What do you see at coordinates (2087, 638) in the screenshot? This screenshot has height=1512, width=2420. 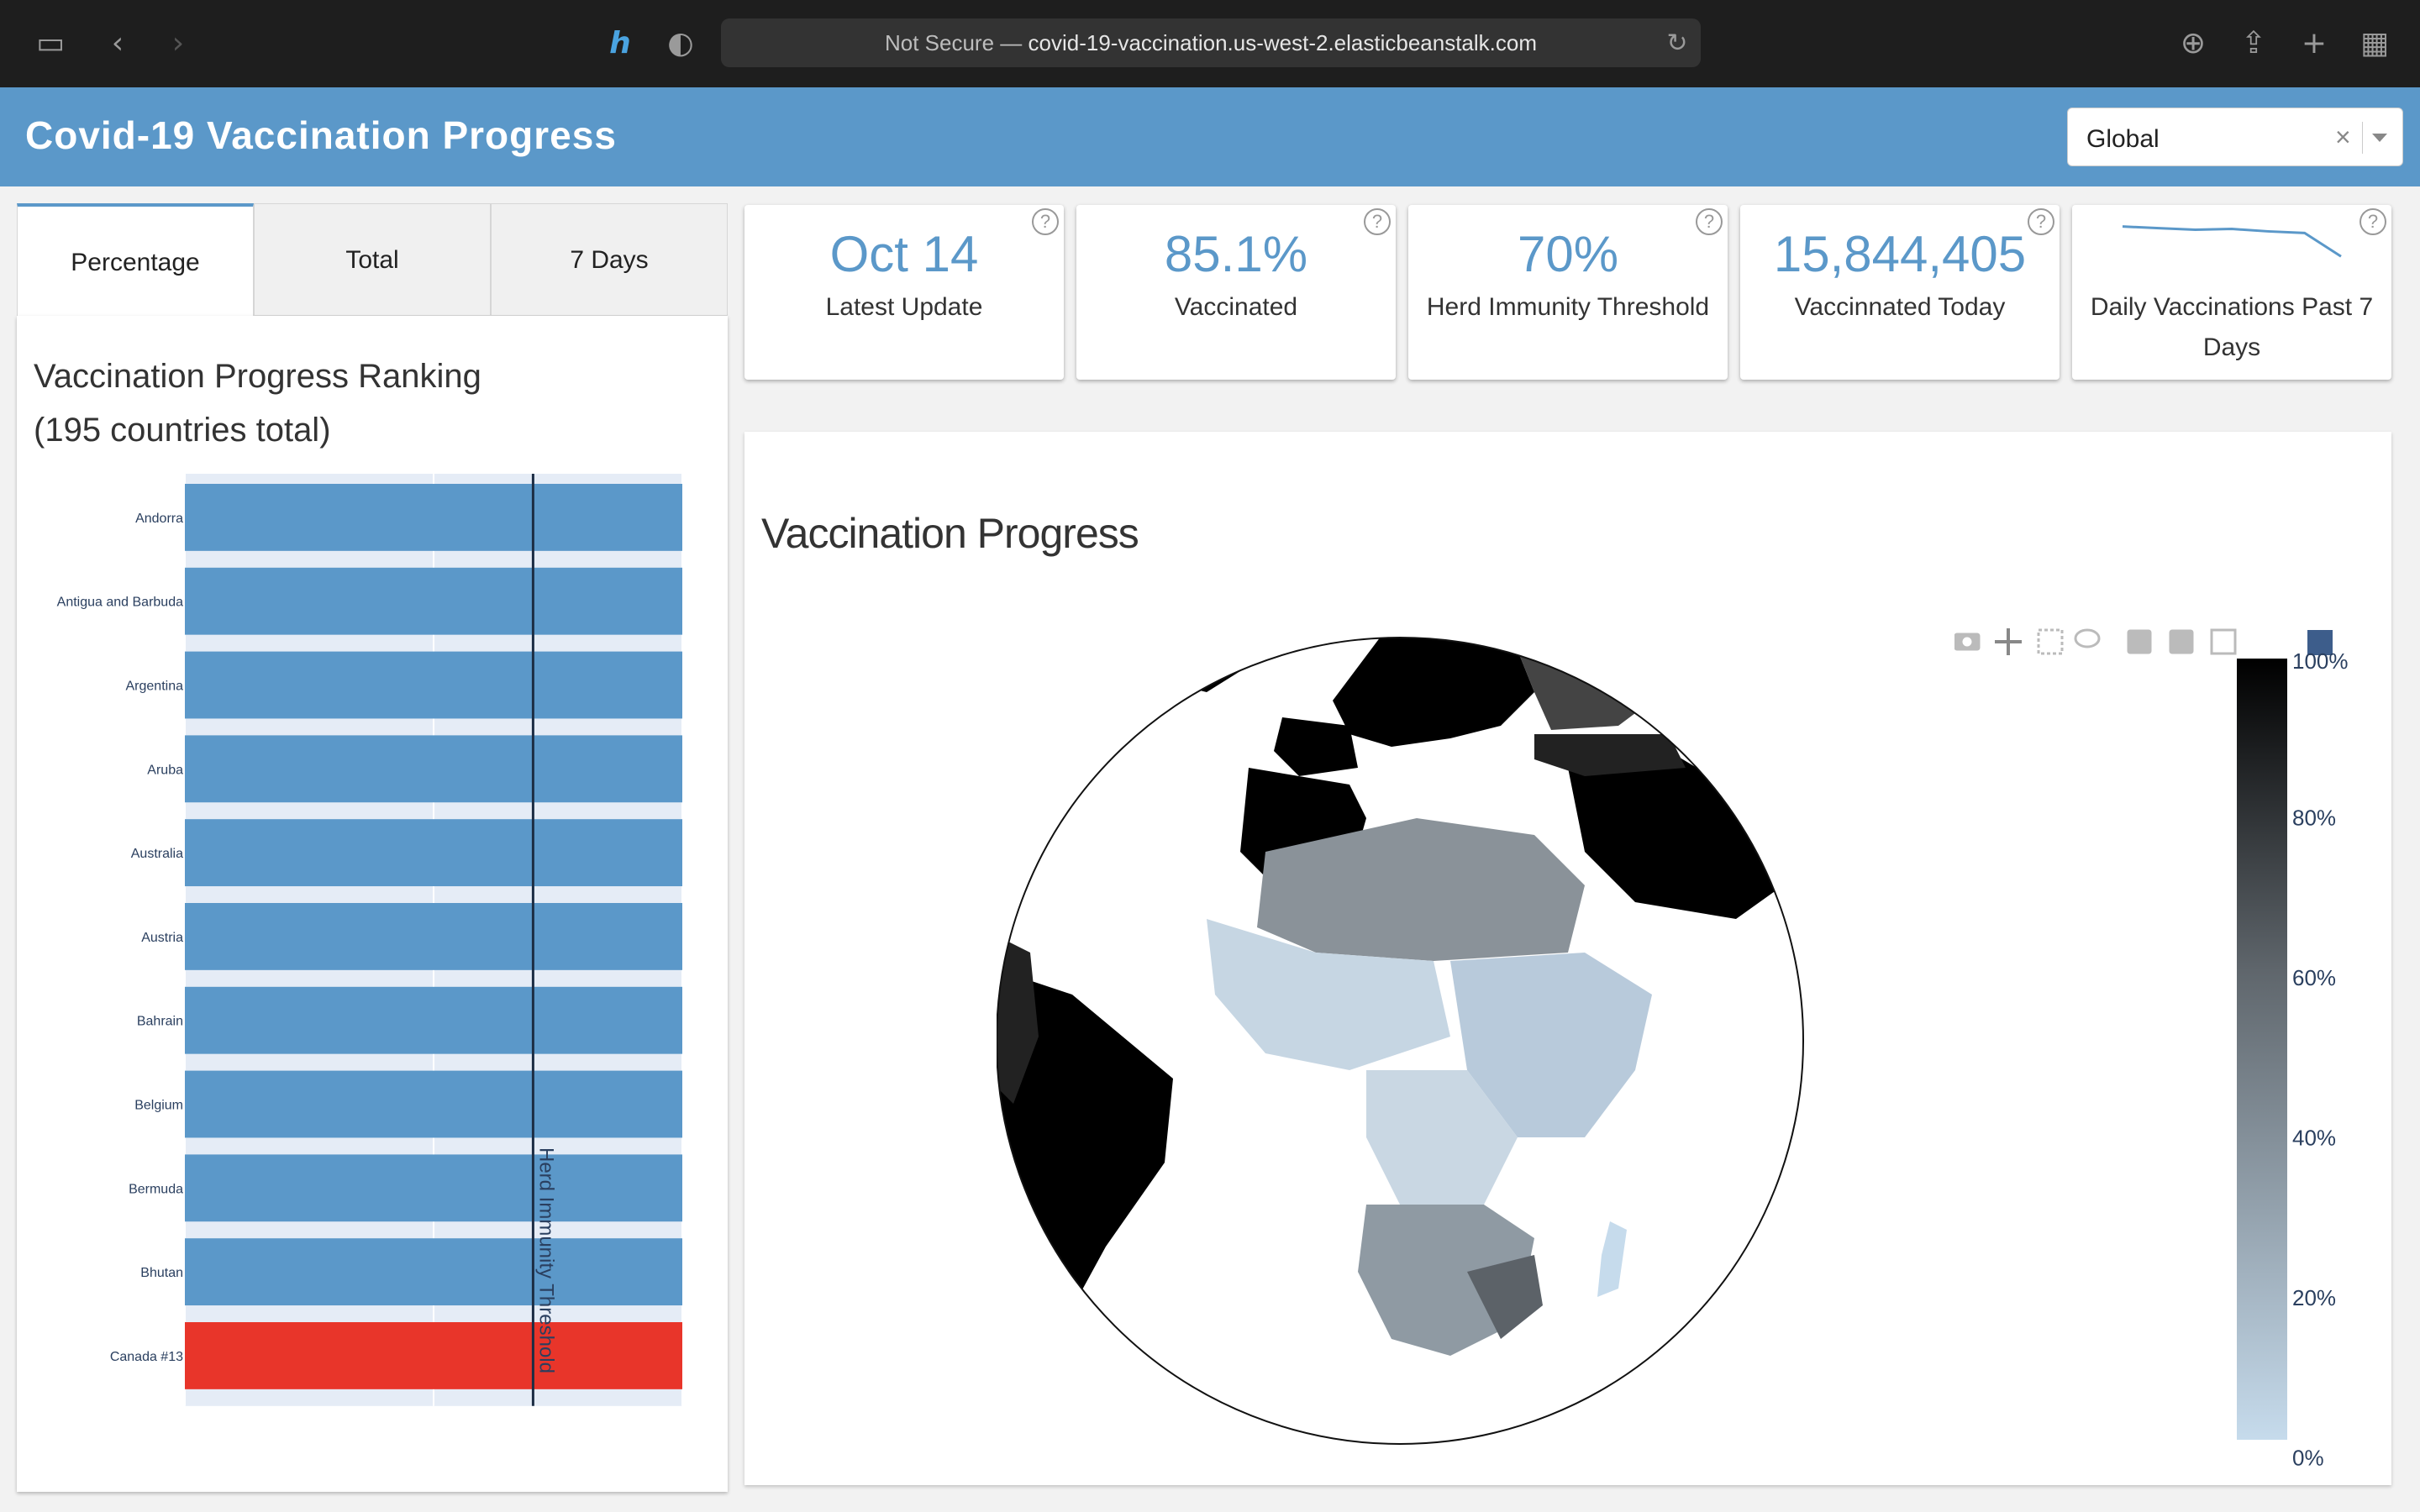 I see `lasso-icon` at bounding box center [2087, 638].